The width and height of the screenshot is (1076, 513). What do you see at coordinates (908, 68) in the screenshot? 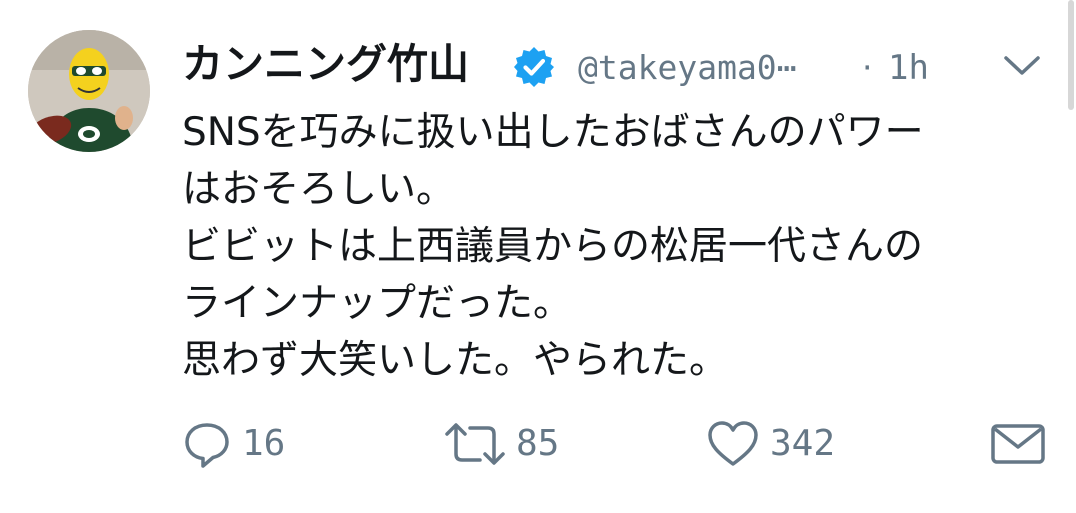
I see `timestamp: 1h` at bounding box center [908, 68].